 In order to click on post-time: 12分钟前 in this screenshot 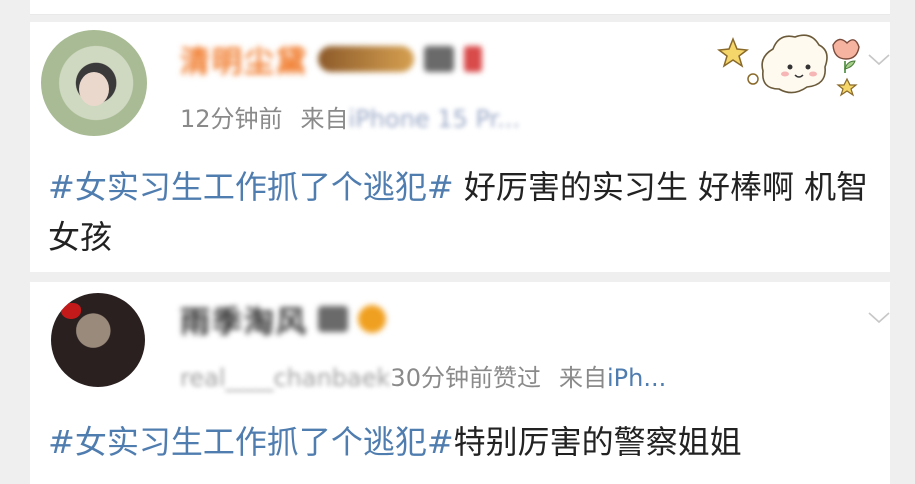, I will do `click(231, 119)`.